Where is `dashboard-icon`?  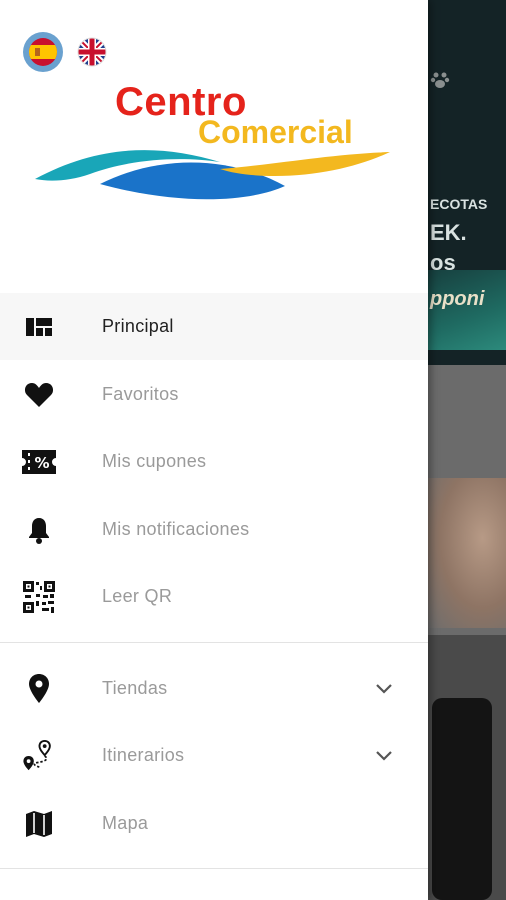
dashboard-icon is located at coordinates (39, 327).